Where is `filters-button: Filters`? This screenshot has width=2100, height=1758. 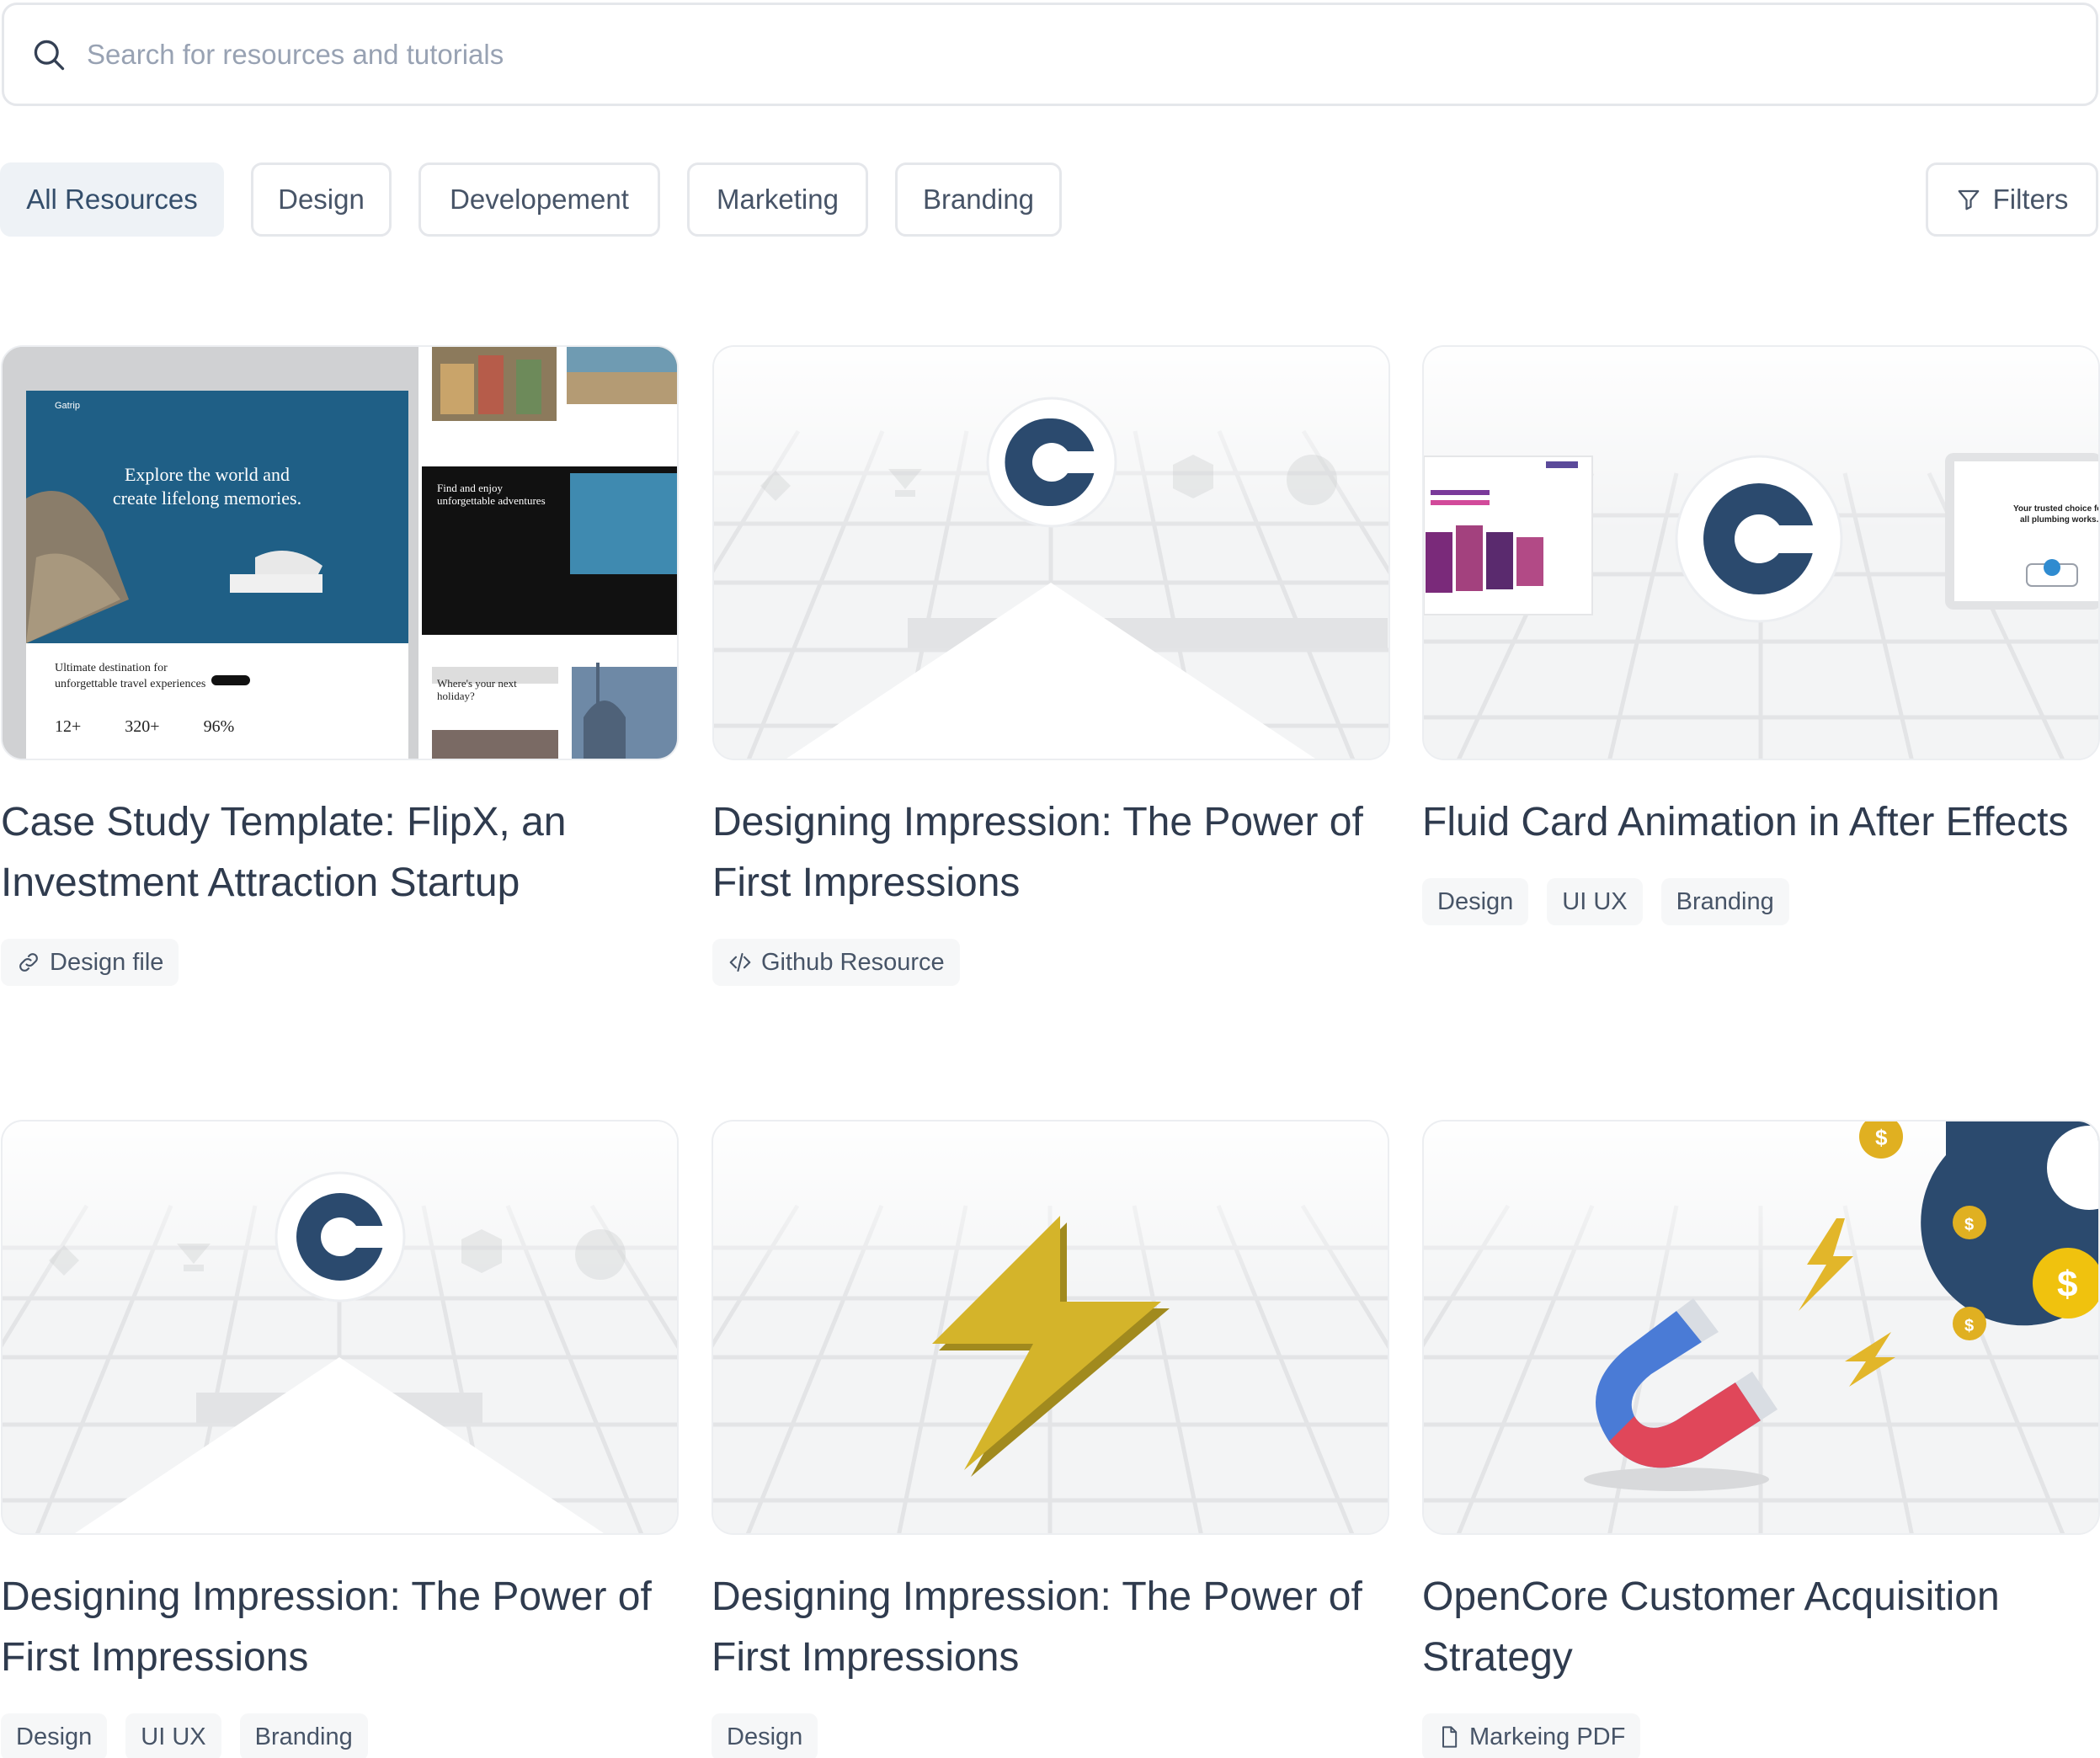 filters-button: Filters is located at coordinates (2012, 199).